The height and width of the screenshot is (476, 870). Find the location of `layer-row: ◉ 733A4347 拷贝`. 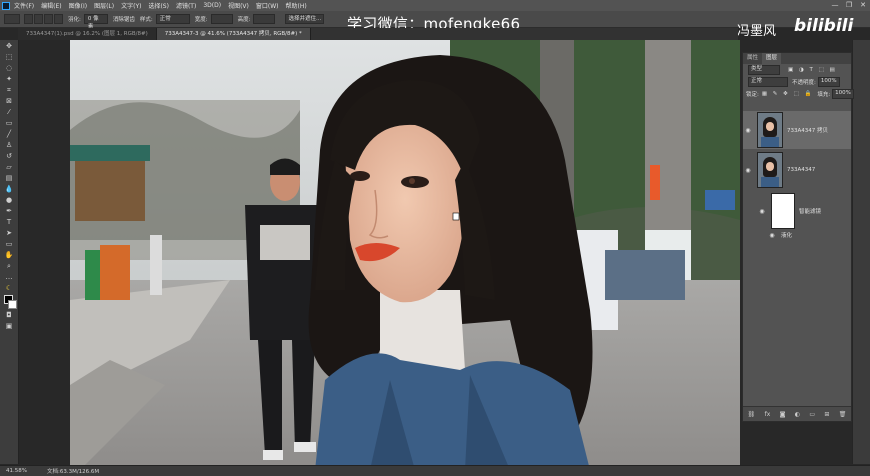

layer-row: ◉ 733A4347 拷贝 is located at coordinates (797, 130).